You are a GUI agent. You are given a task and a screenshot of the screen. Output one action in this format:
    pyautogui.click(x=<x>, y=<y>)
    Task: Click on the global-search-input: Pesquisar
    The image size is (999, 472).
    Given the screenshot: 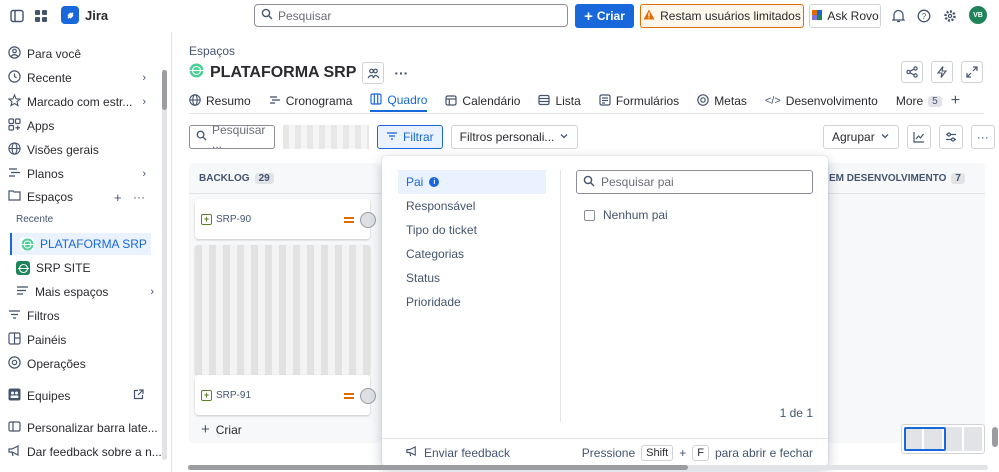 What is the action you would take?
    pyautogui.click(x=411, y=15)
    